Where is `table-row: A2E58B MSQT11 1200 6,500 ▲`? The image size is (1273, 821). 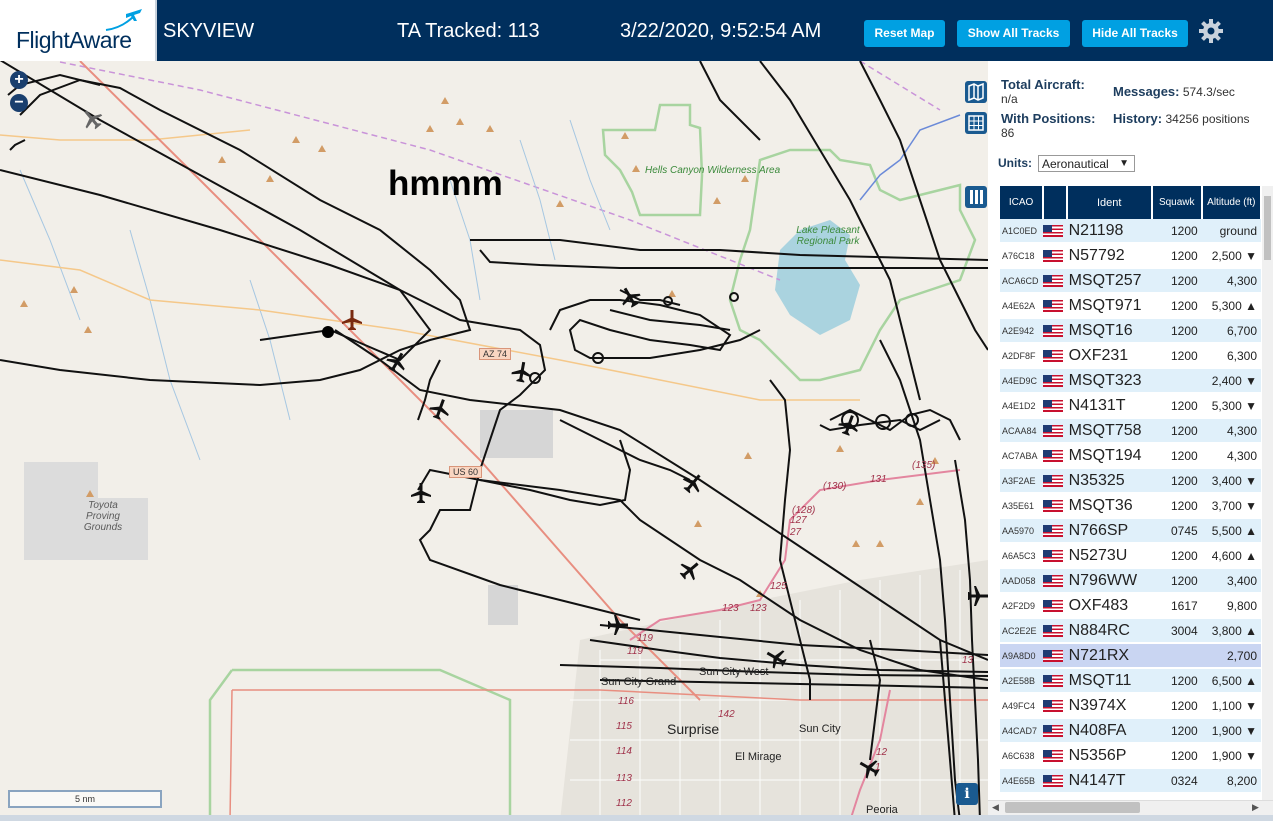
table-row: A2E58B MSQT11 1200 6,500 ▲ is located at coordinates (1130, 681).